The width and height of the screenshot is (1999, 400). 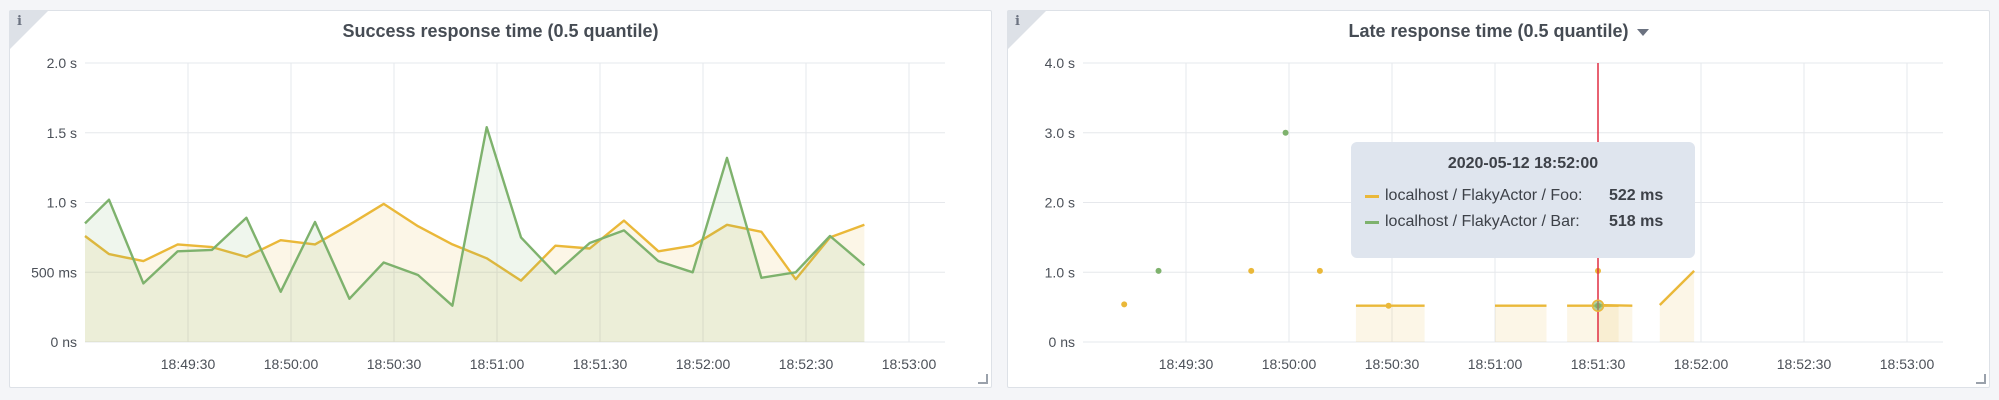 What do you see at coordinates (1484, 195) in the screenshot?
I see `tooltip-series-label: localhost / FlakyActor / Foo:` at bounding box center [1484, 195].